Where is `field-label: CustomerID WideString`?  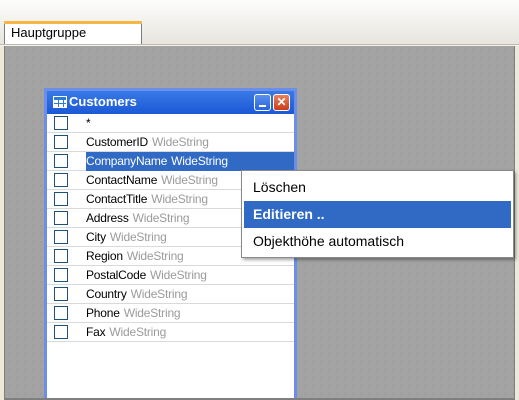 field-label: CustomerID WideString is located at coordinates (190, 142).